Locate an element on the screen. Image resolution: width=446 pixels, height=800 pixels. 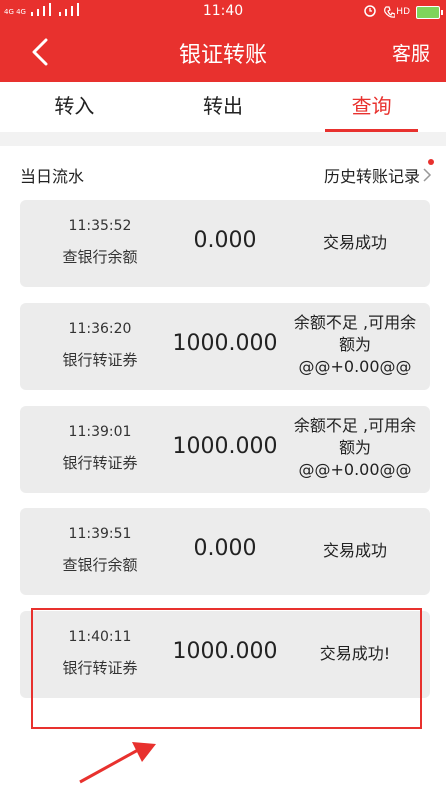
transaction-record: 11:39:51 查银行余额 0.000 交易成功 is located at coordinates (225, 551).